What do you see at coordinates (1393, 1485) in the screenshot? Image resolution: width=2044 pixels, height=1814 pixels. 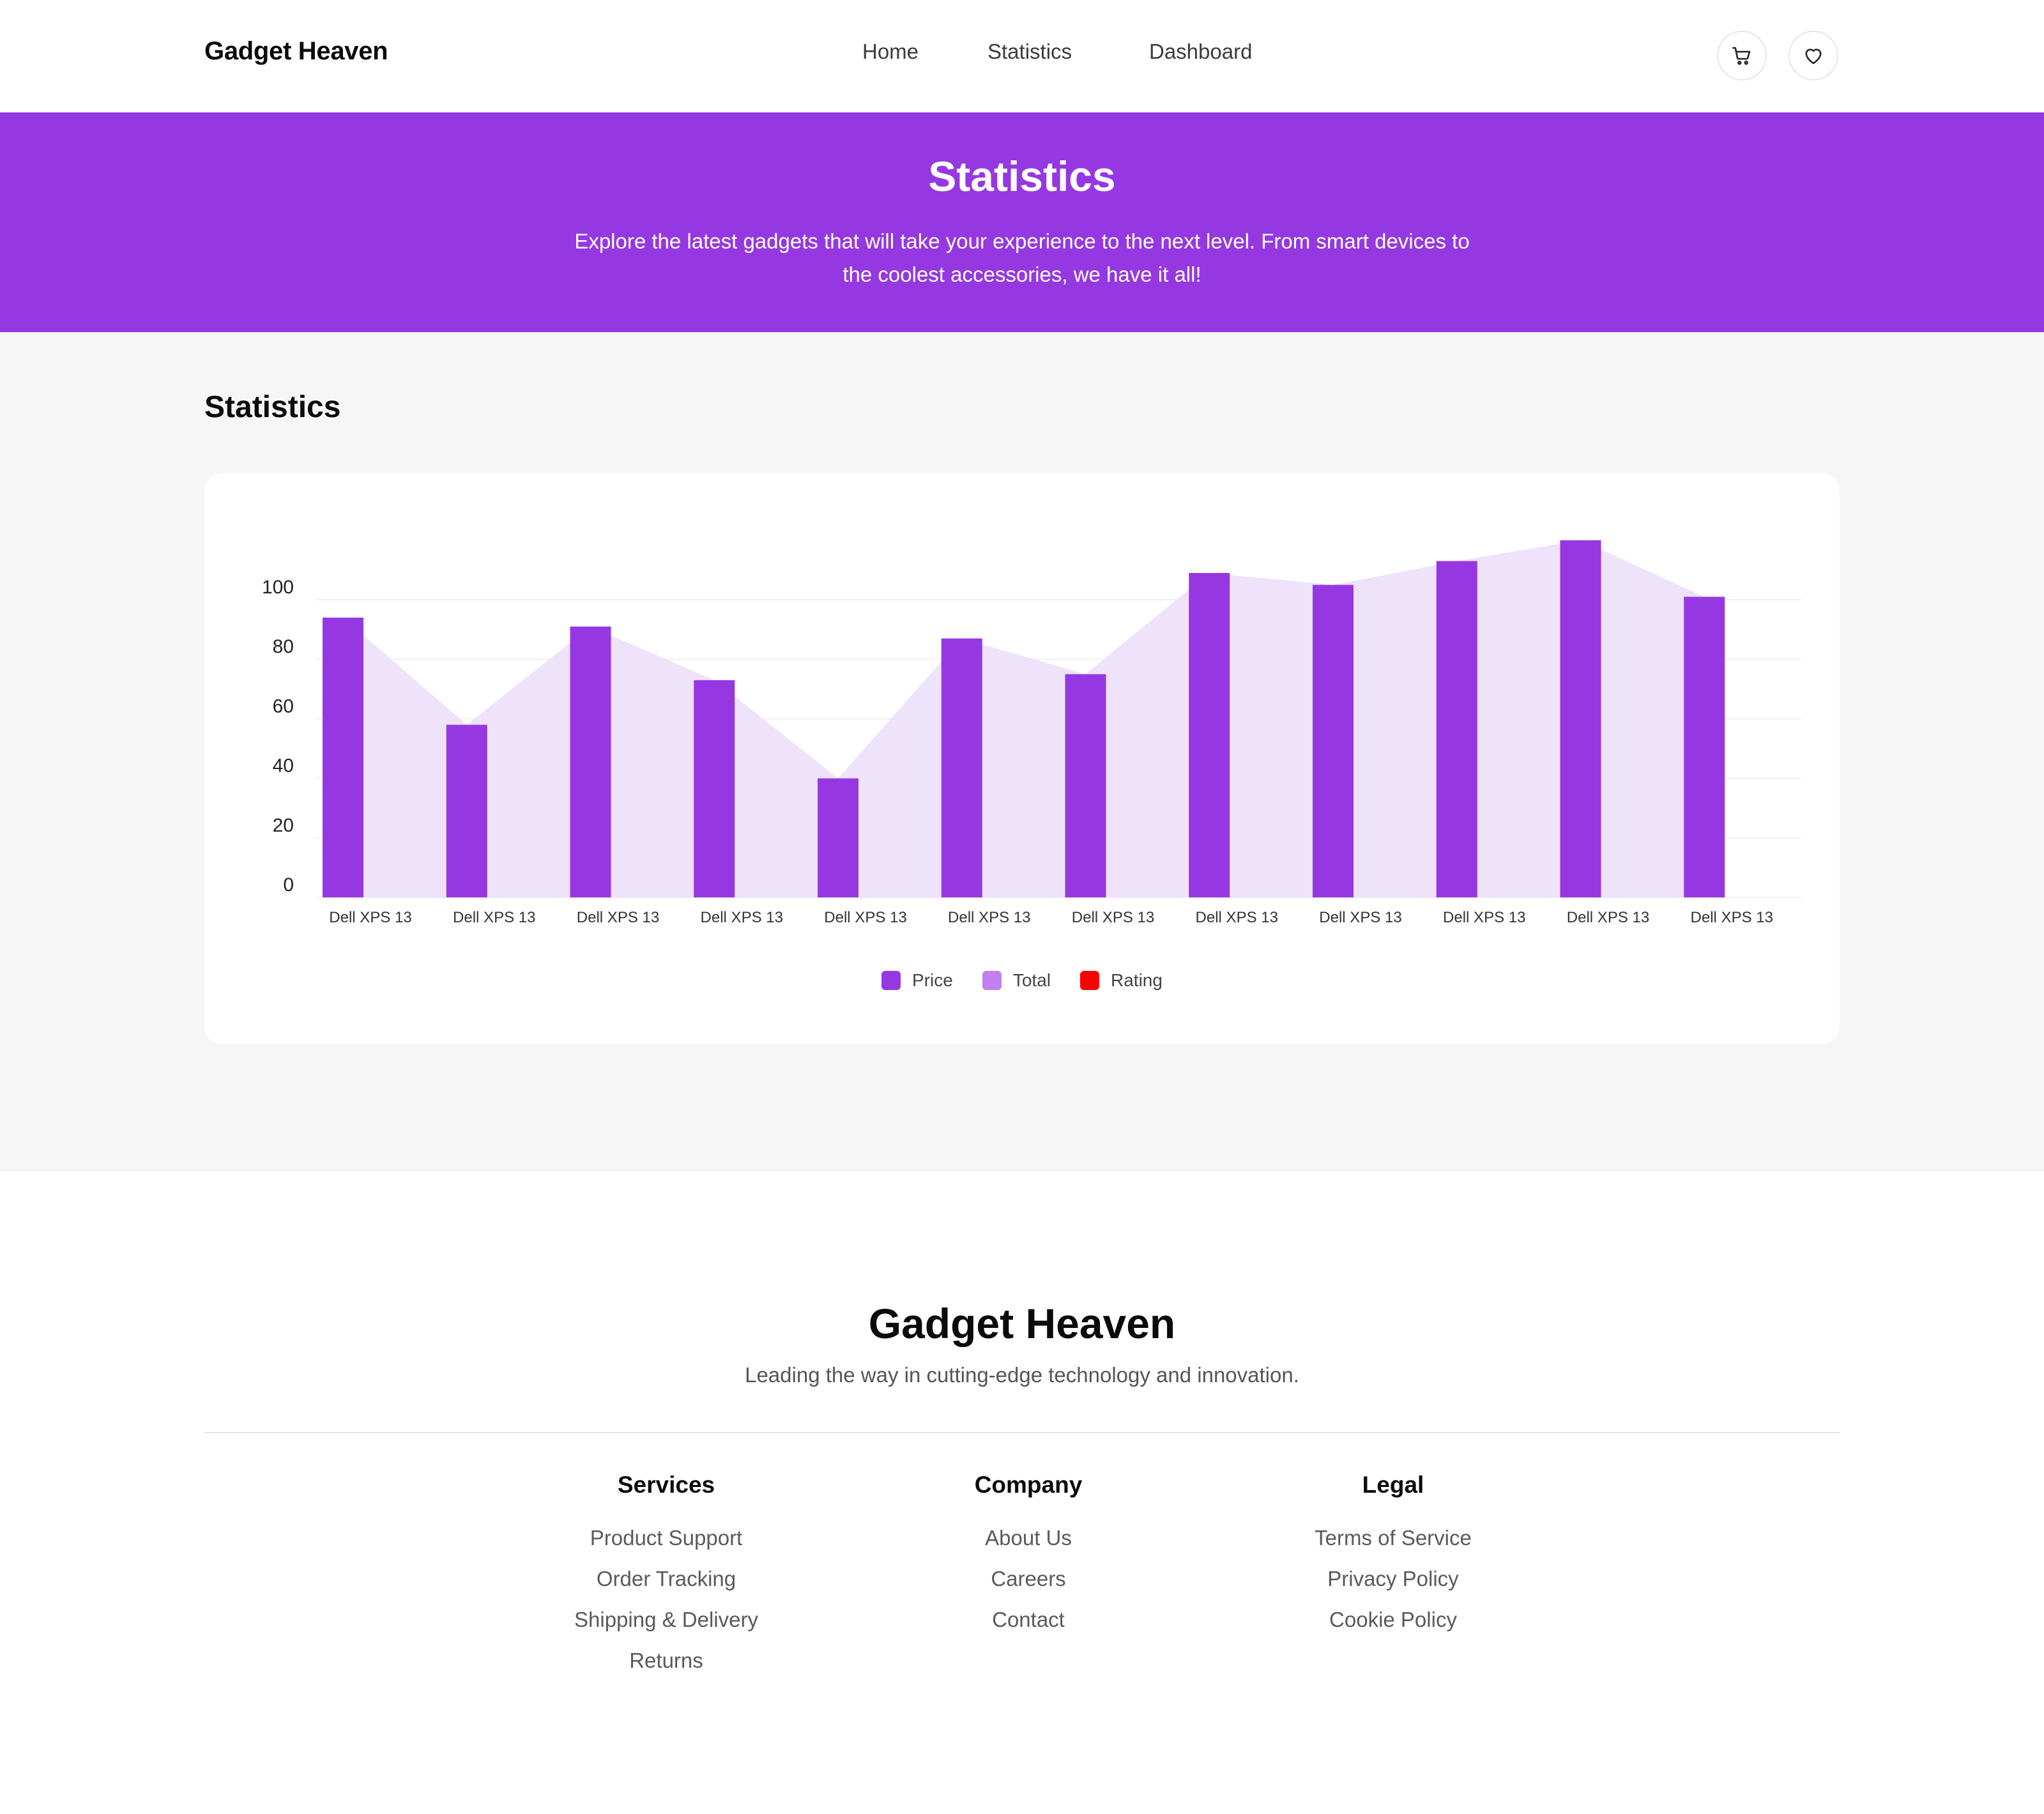 I see `footer-column-title: Legal` at bounding box center [1393, 1485].